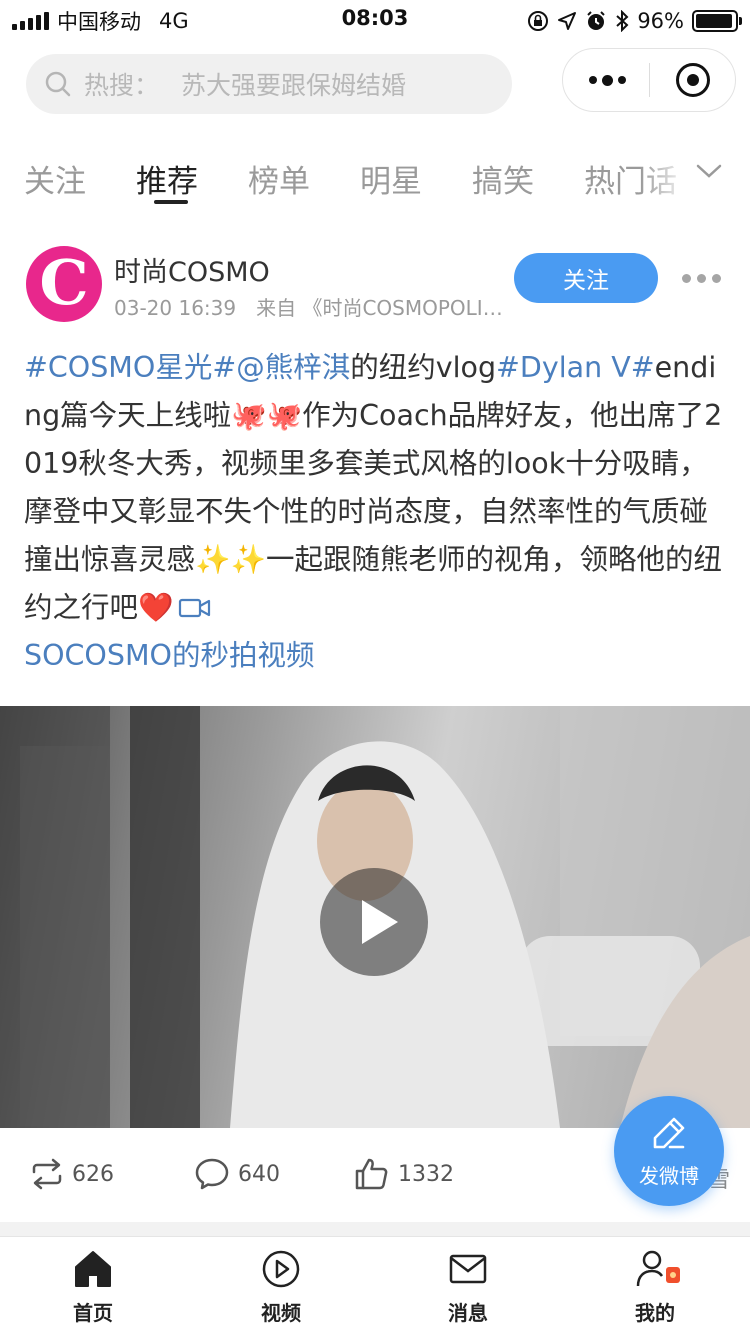 This screenshot has width=750, height=1334. What do you see at coordinates (237, 1174) in the screenshot?
I see `comment-button: 640` at bounding box center [237, 1174].